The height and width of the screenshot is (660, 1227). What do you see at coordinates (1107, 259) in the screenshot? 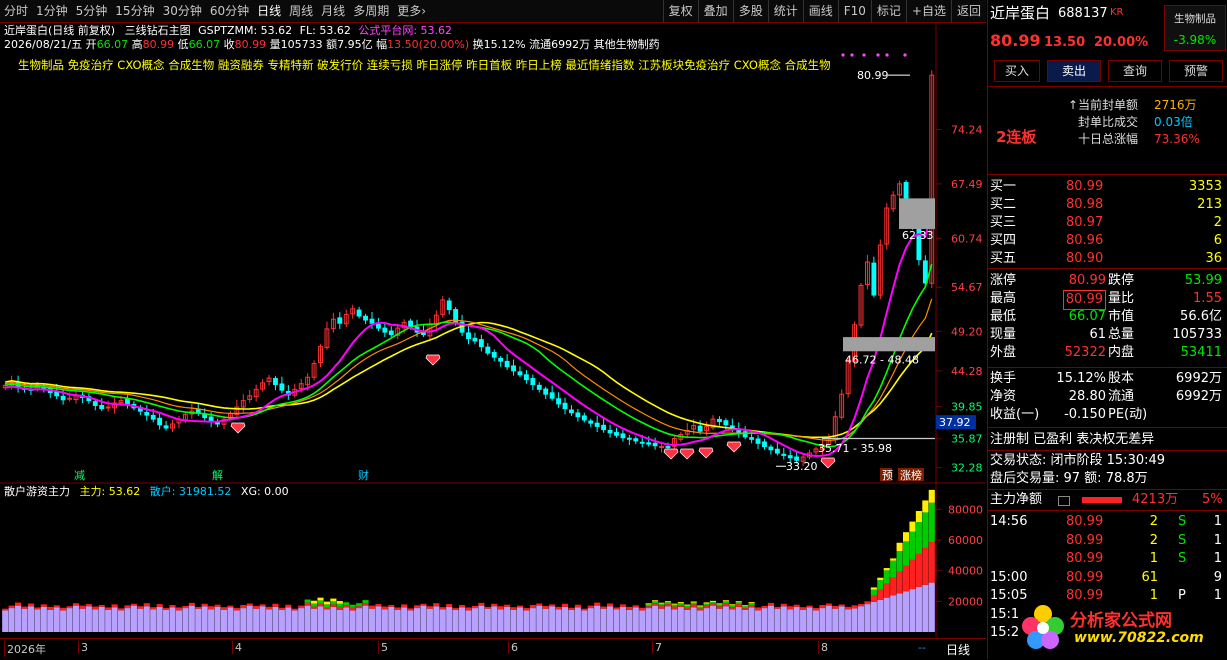
I see `bid-row: 买五 80.90 36` at bounding box center [1107, 259].